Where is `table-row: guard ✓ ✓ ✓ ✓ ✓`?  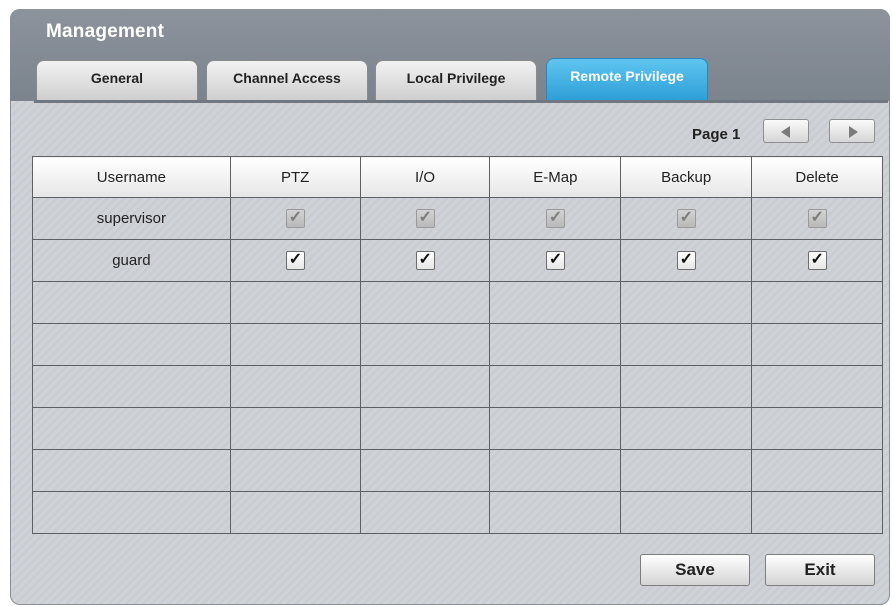
table-row: guard ✓ ✓ ✓ ✓ ✓ is located at coordinates (457, 260).